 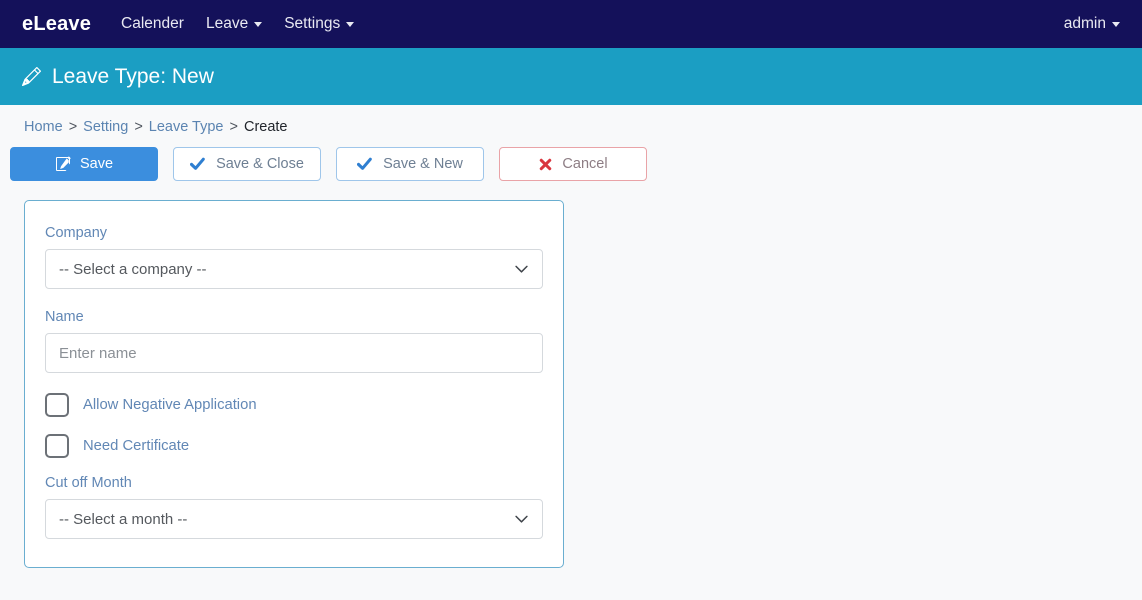 I want to click on company-field: Company, so click(x=294, y=257).